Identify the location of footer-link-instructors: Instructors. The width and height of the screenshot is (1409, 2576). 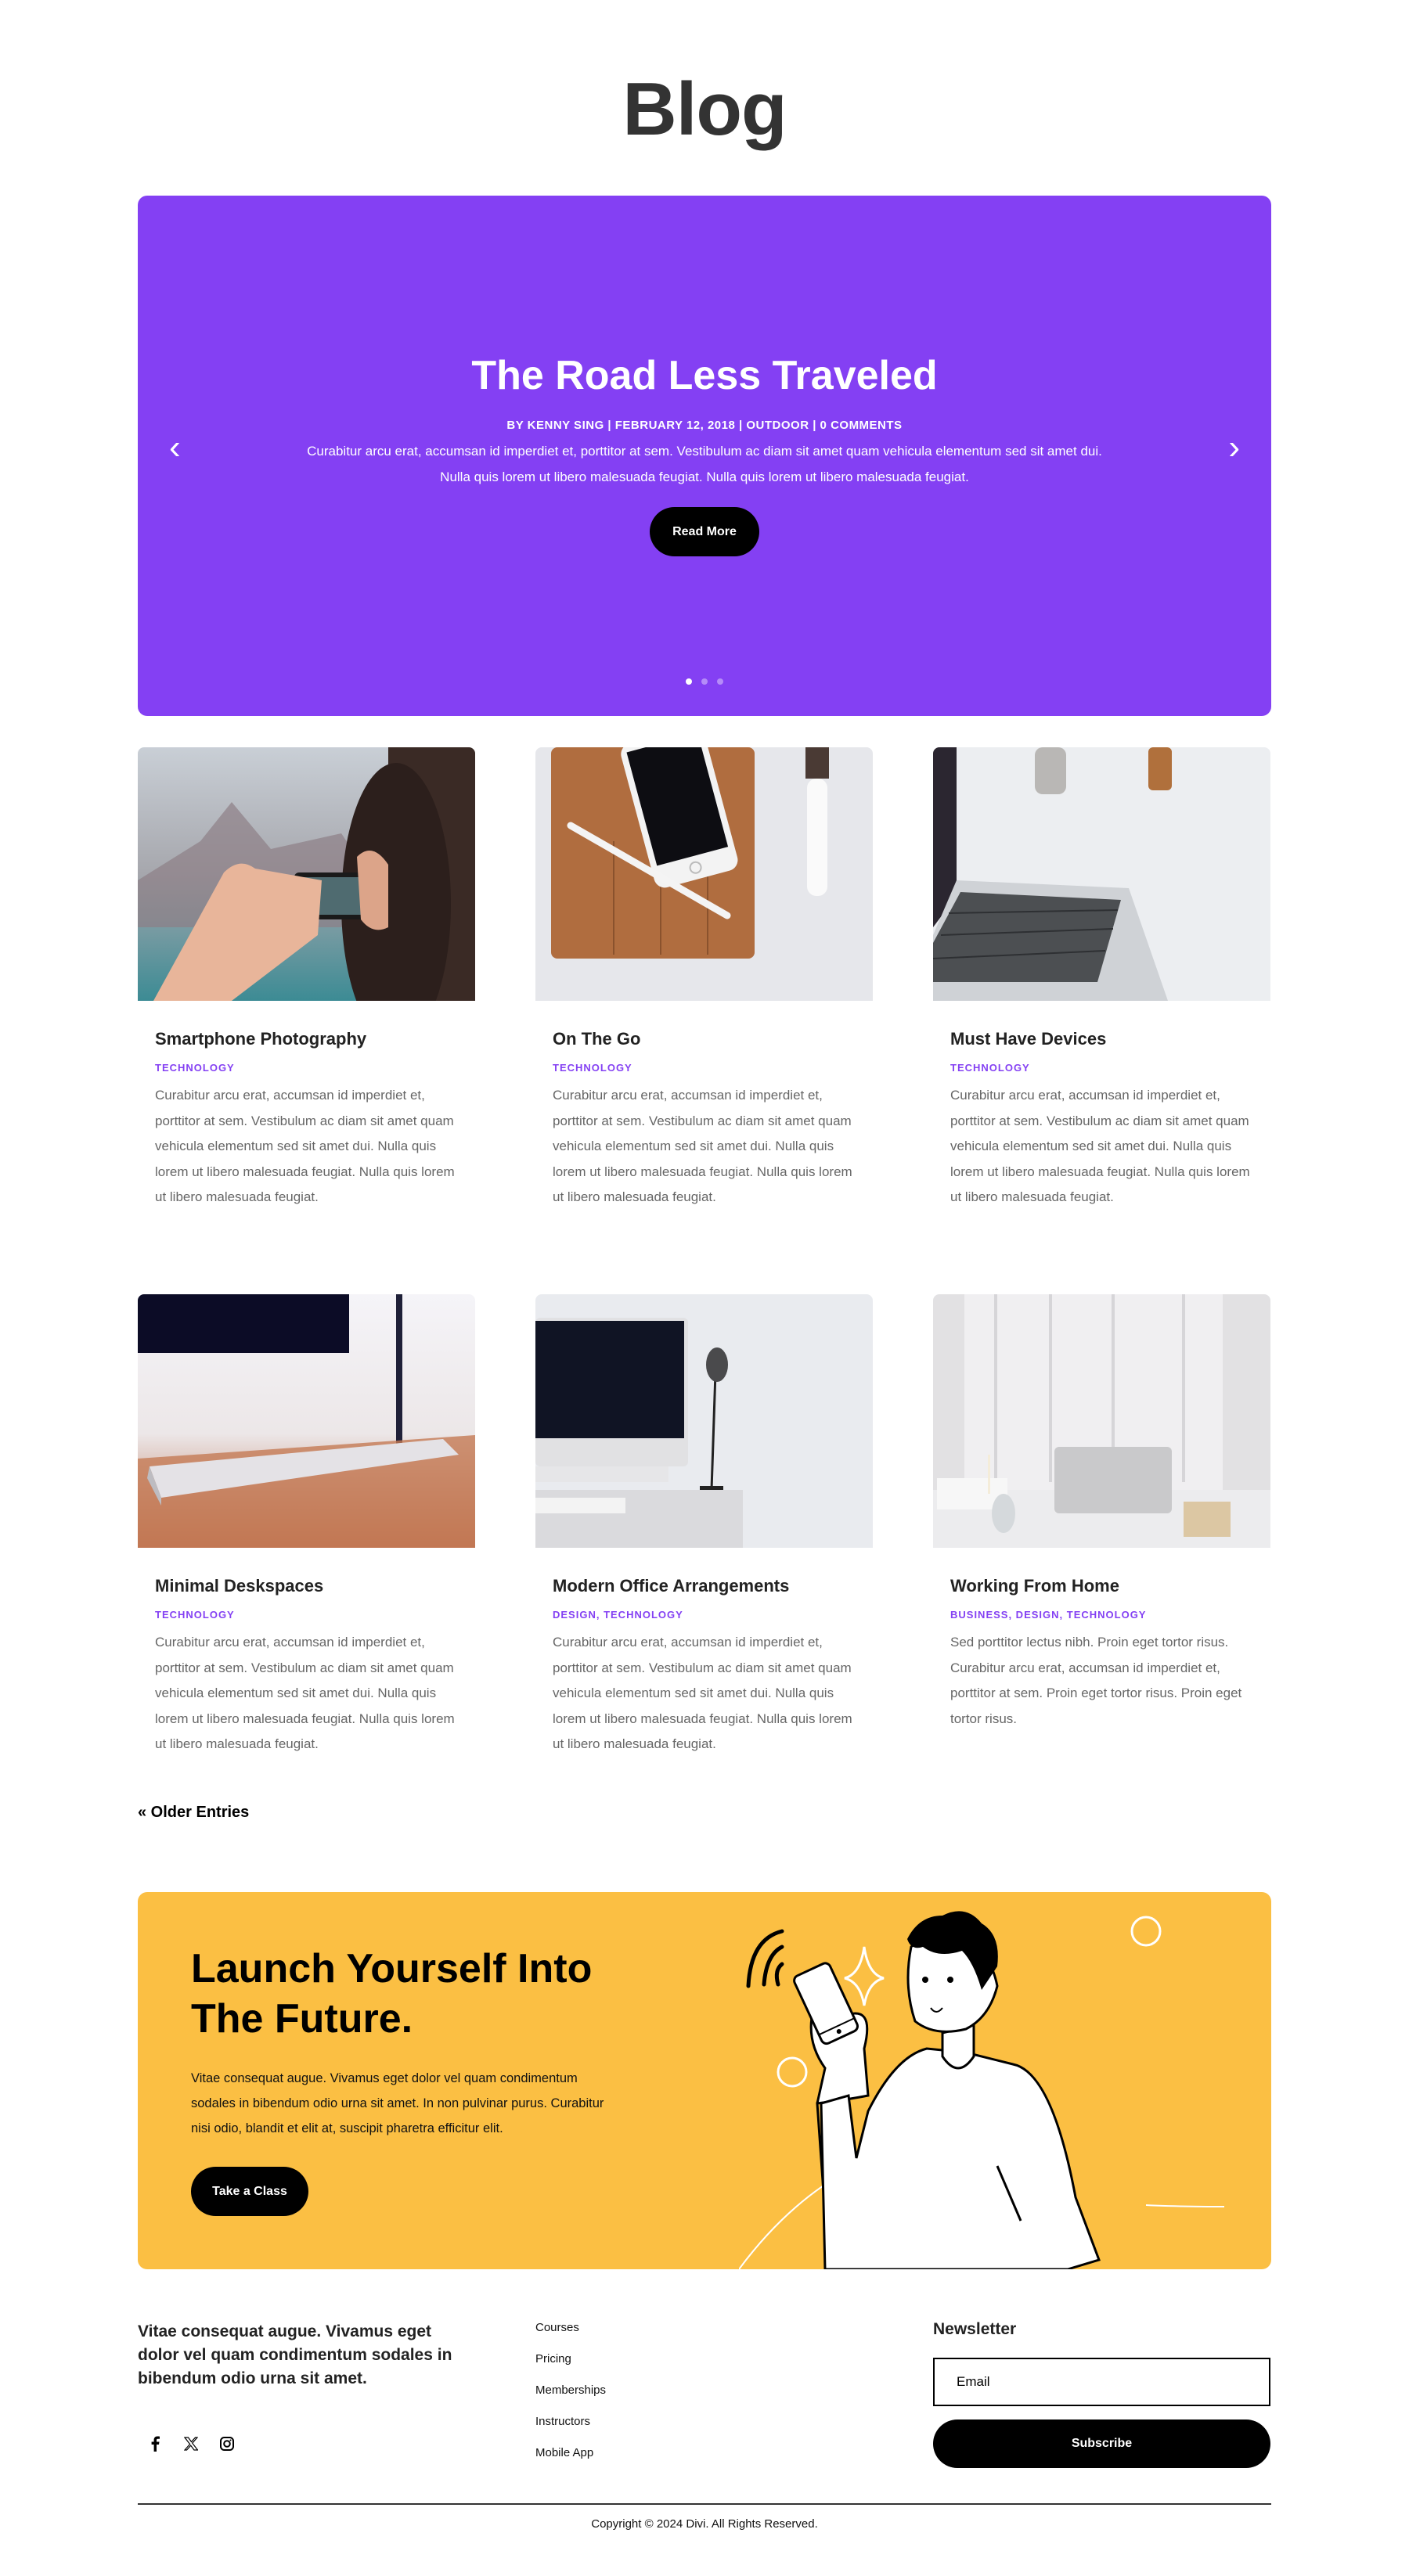
(704, 2421).